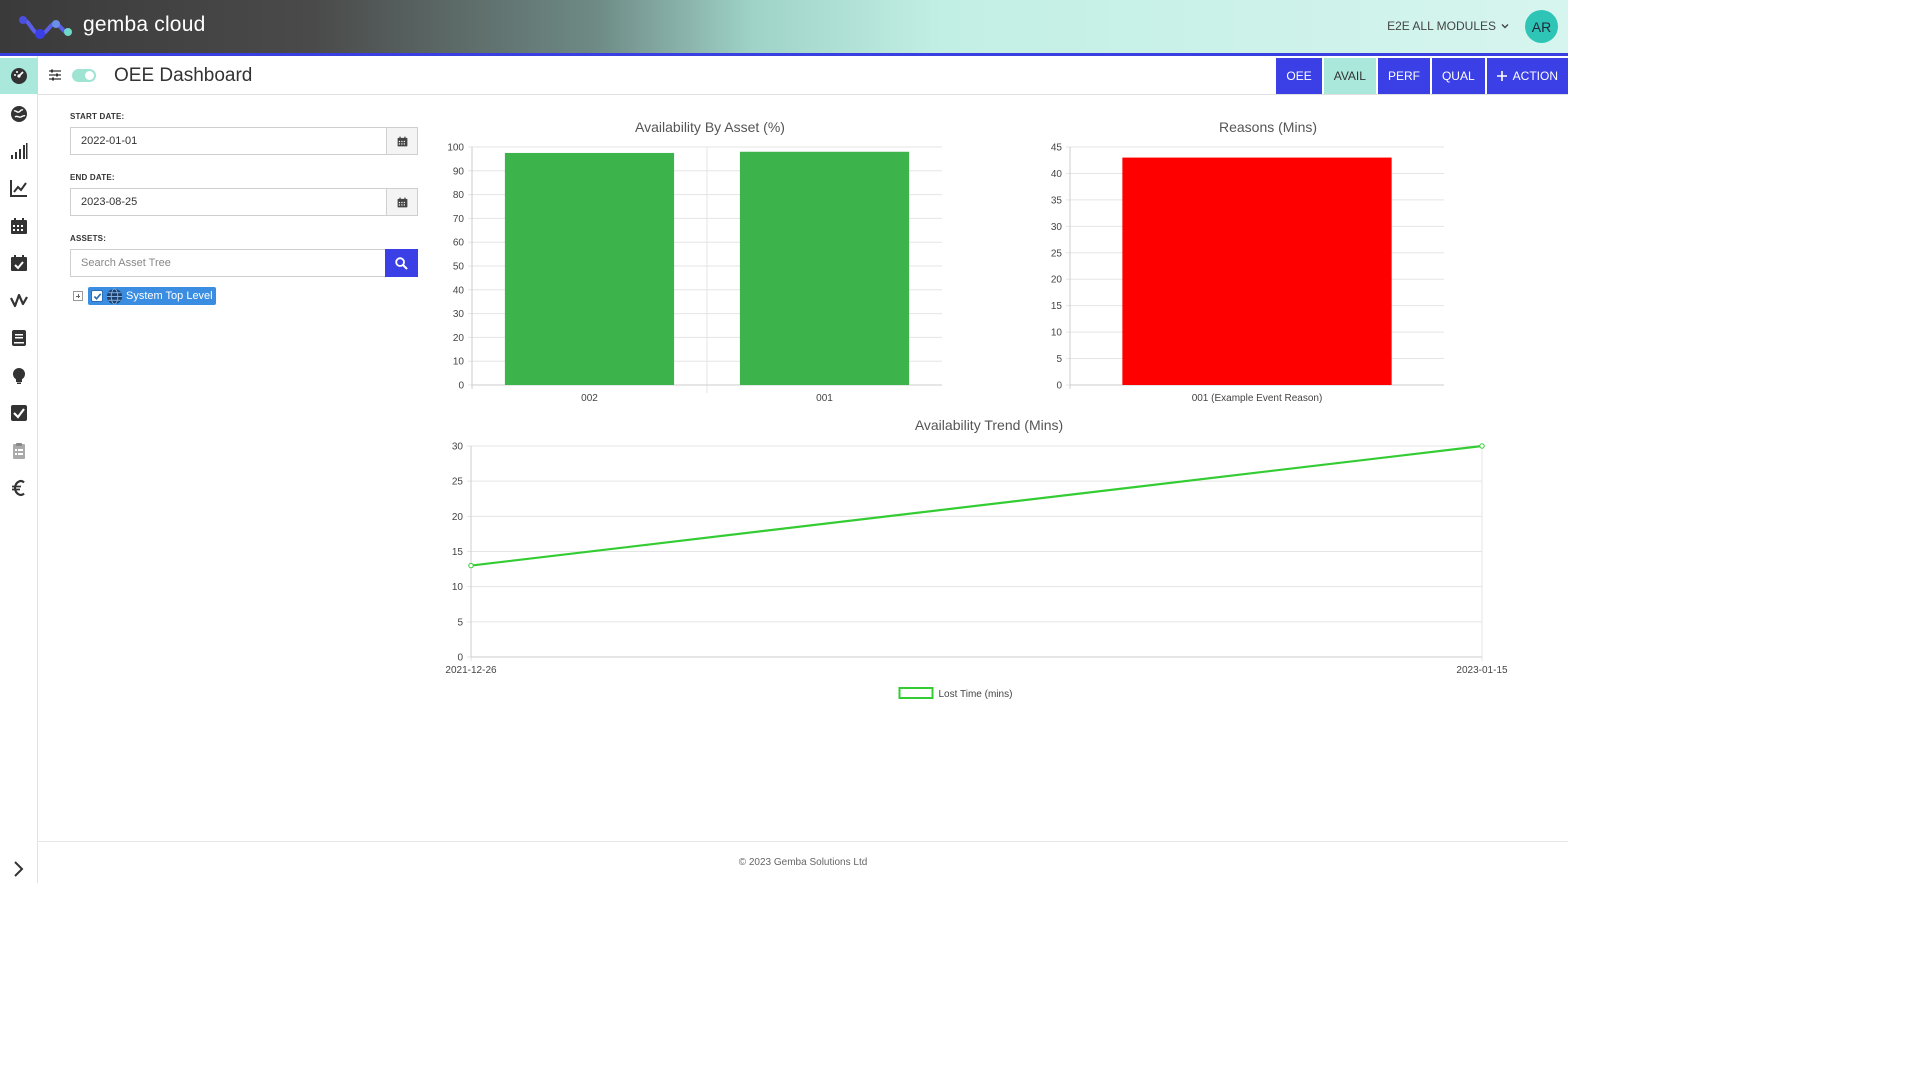 The image size is (1920, 1080). I want to click on legend-label: Lost Time (mins), so click(976, 694).